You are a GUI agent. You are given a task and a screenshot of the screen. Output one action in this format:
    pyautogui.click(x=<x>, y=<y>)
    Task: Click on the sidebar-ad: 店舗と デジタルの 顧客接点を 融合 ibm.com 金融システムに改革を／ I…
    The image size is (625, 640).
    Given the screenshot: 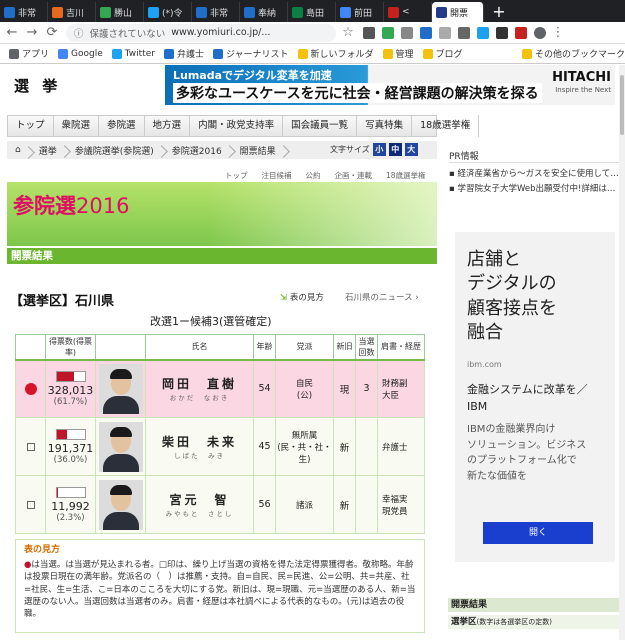 What is the action you would take?
    pyautogui.click(x=535, y=397)
    